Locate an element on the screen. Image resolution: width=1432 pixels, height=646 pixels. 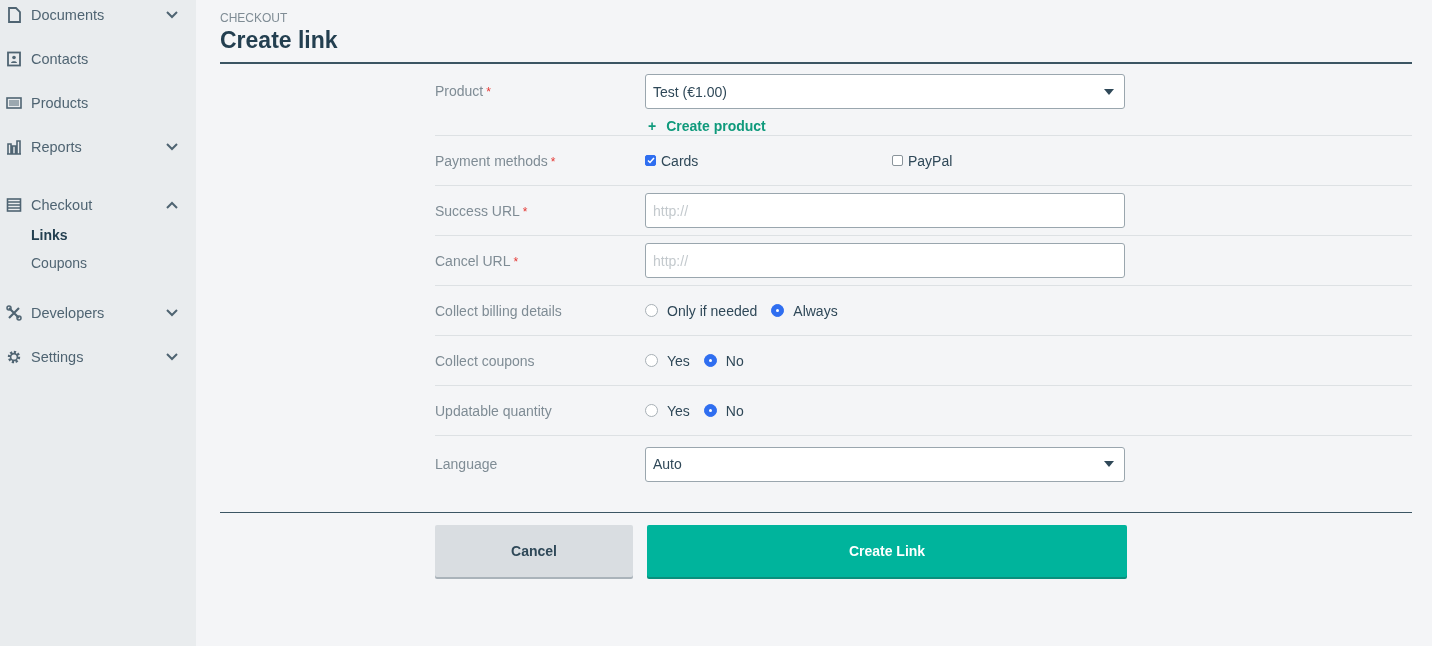
radio-option: Always is located at coordinates (804, 310).